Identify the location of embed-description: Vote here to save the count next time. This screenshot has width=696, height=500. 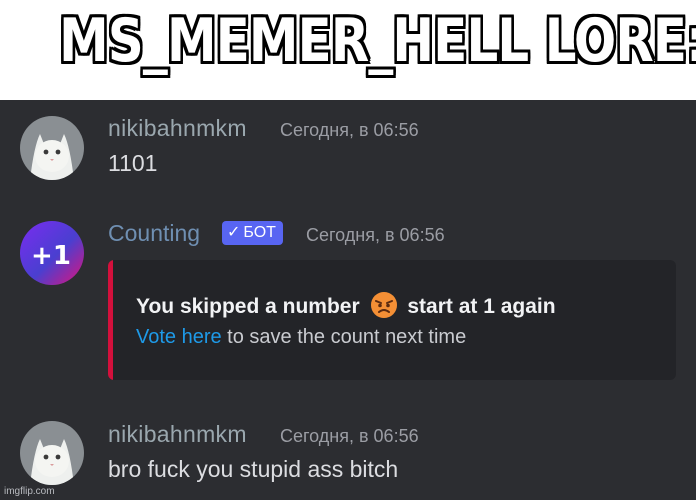
(301, 337).